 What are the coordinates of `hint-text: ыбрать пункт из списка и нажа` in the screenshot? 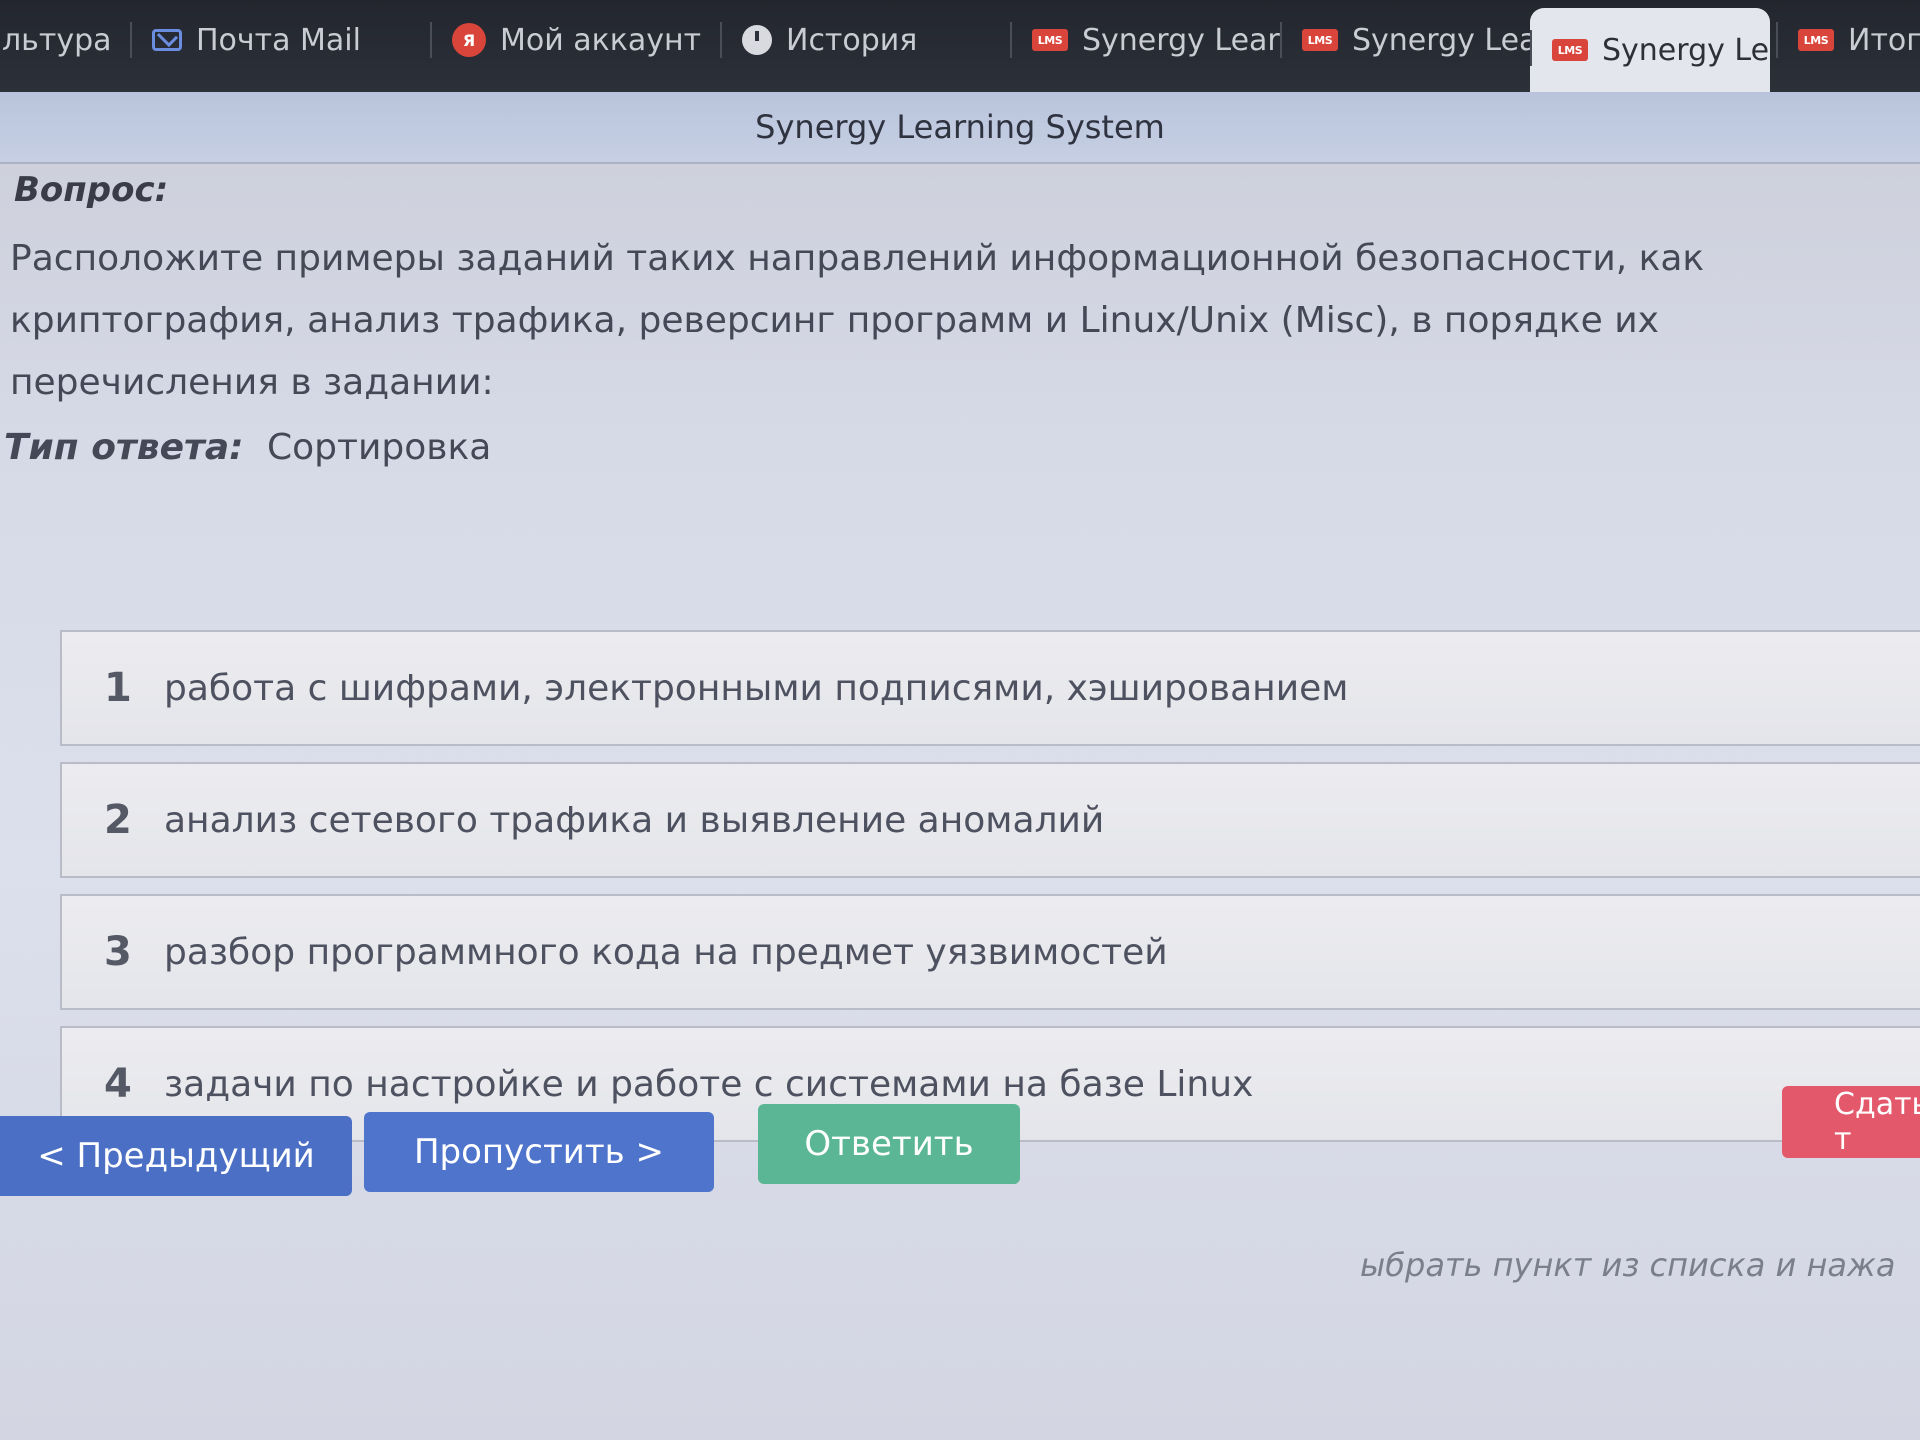 It's located at (1628, 1265).